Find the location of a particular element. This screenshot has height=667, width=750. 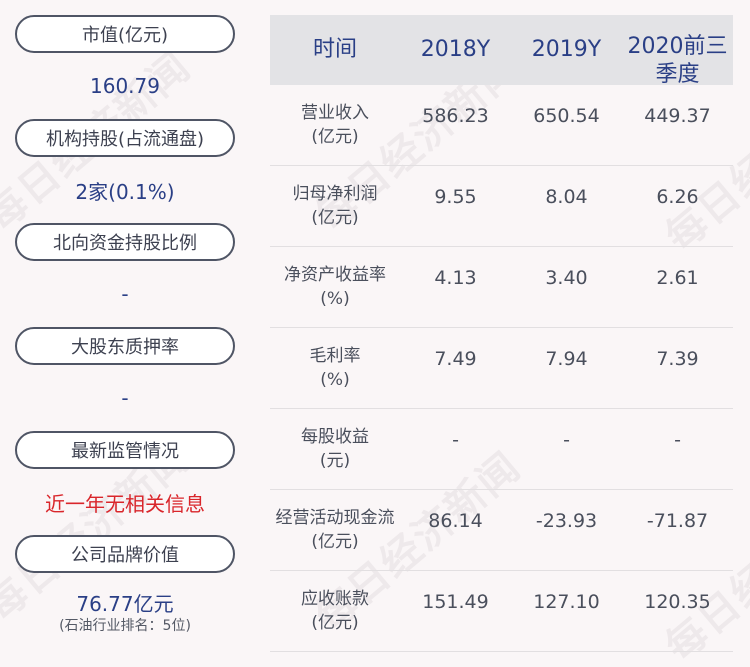

table-row: 经营活动现金流 (亿元) 86.14 -23.93 -71.87 is located at coordinates (501, 530).